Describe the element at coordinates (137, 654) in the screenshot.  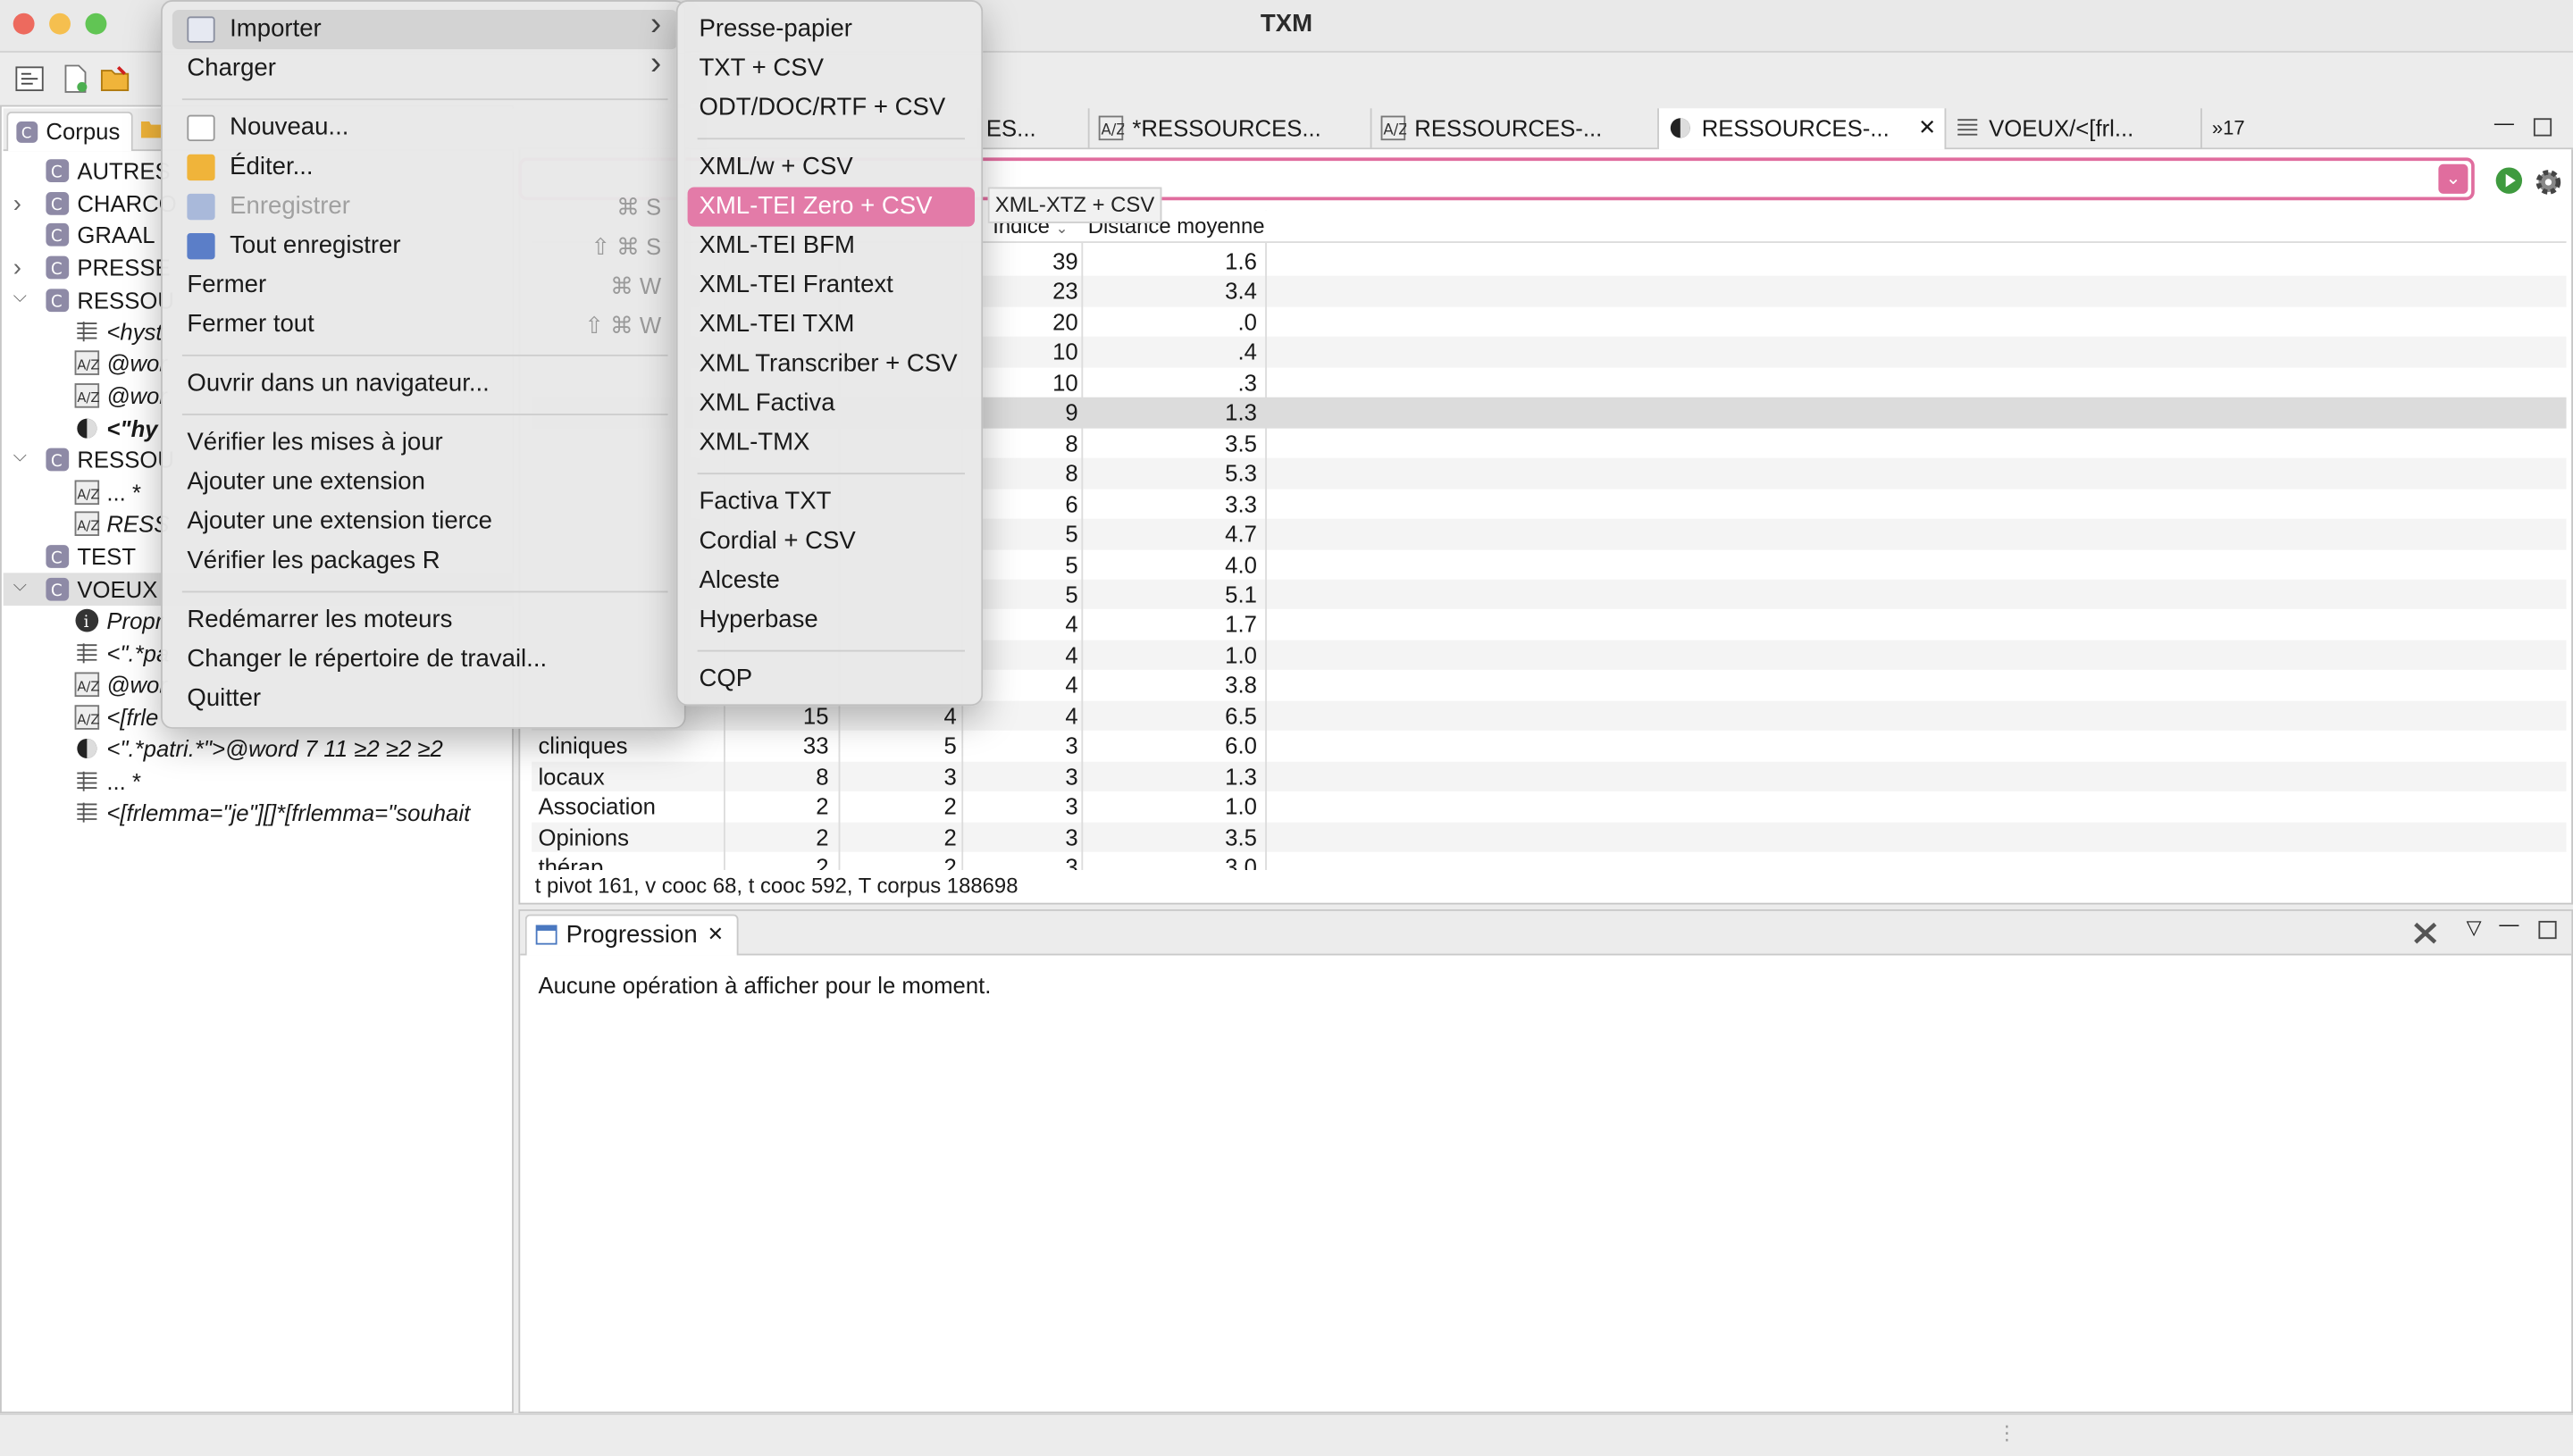
I see `tree-item: <".*pa` at that location.